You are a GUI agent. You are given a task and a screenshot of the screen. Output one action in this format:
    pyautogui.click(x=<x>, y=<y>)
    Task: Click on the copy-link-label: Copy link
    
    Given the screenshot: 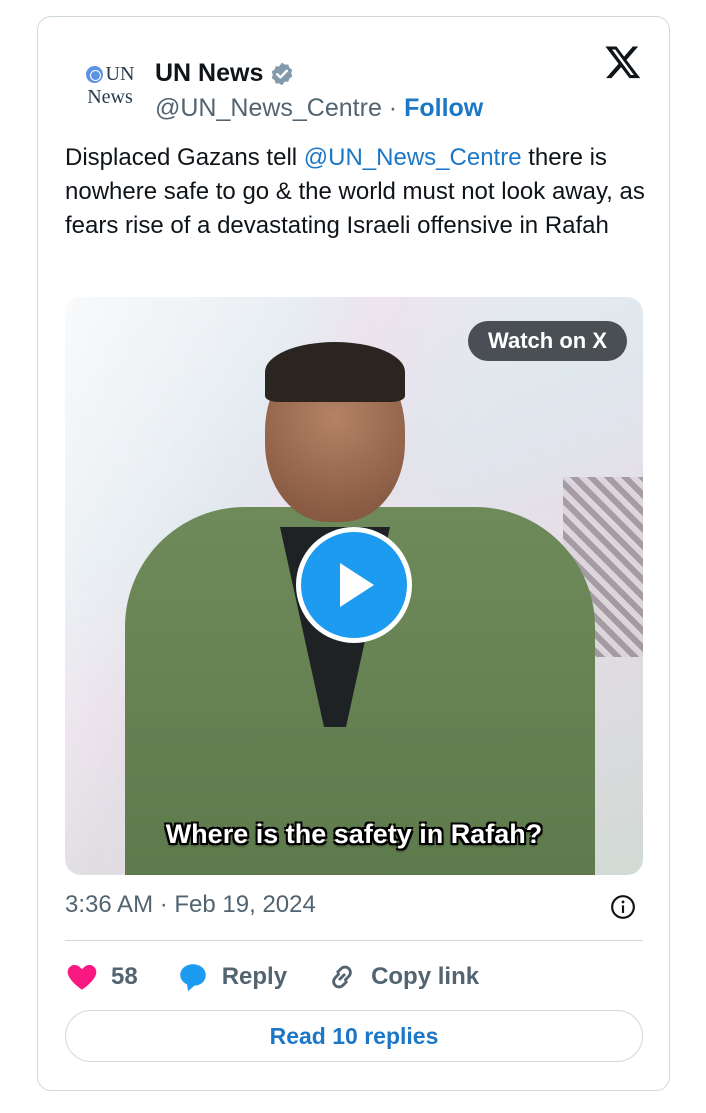 What is the action you would take?
    pyautogui.click(x=425, y=976)
    